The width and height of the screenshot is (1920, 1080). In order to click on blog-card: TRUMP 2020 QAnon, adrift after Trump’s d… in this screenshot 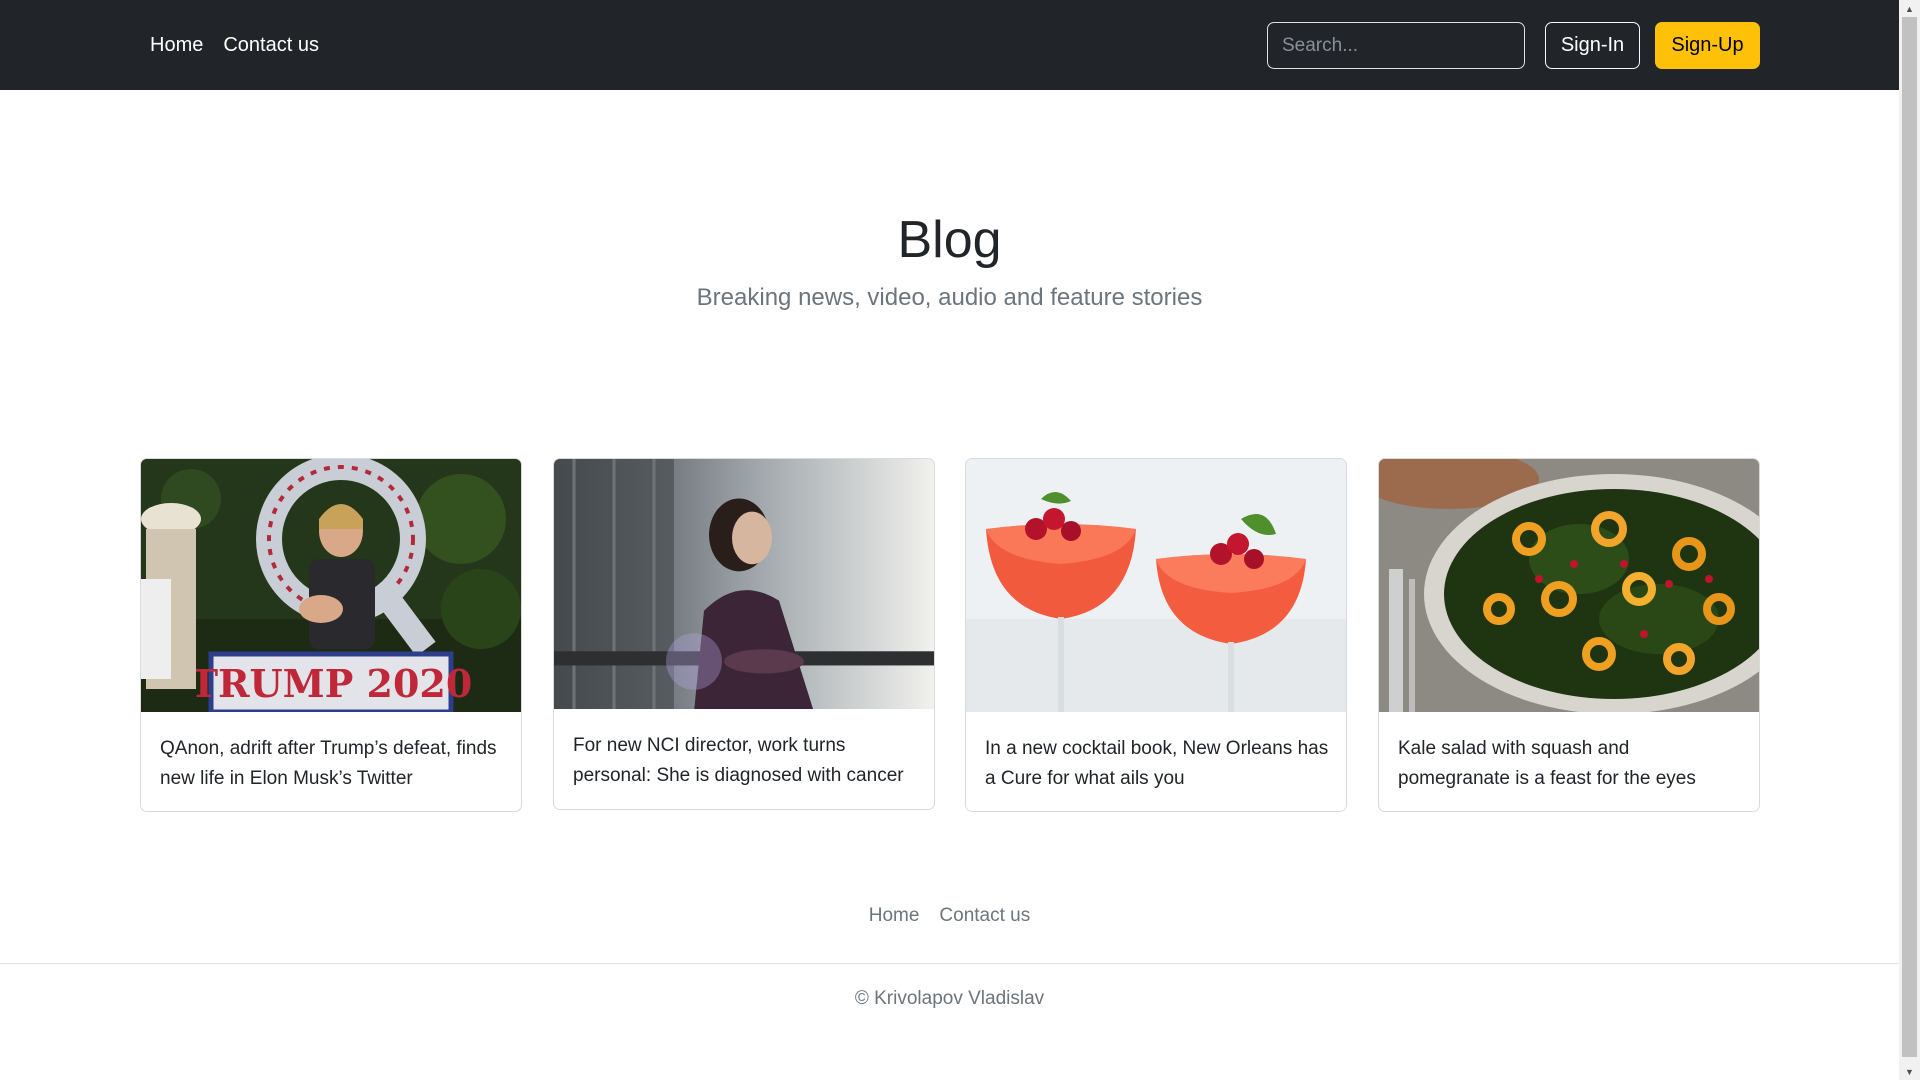, I will do `click(331, 635)`.